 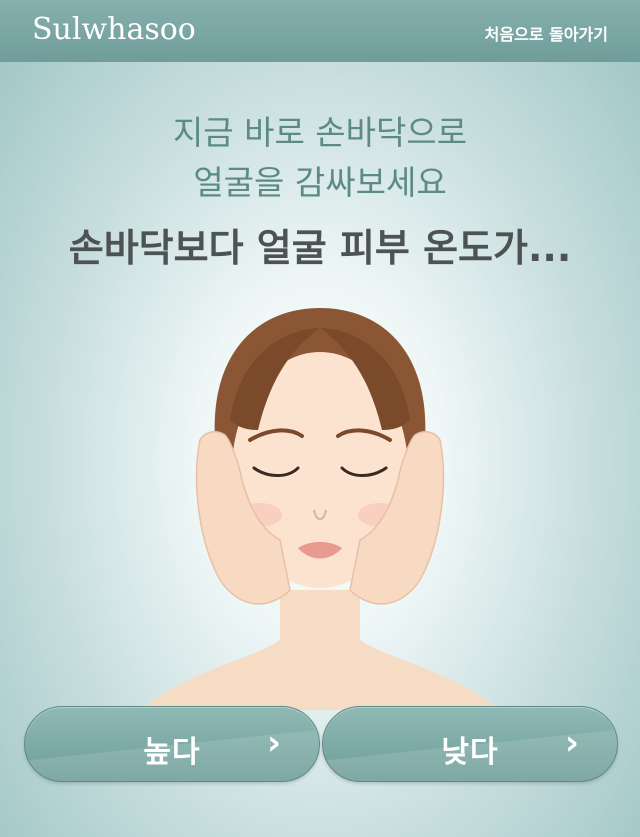 I want to click on instruction-line-1: 지금 바로 손바닥으로, so click(x=320, y=132).